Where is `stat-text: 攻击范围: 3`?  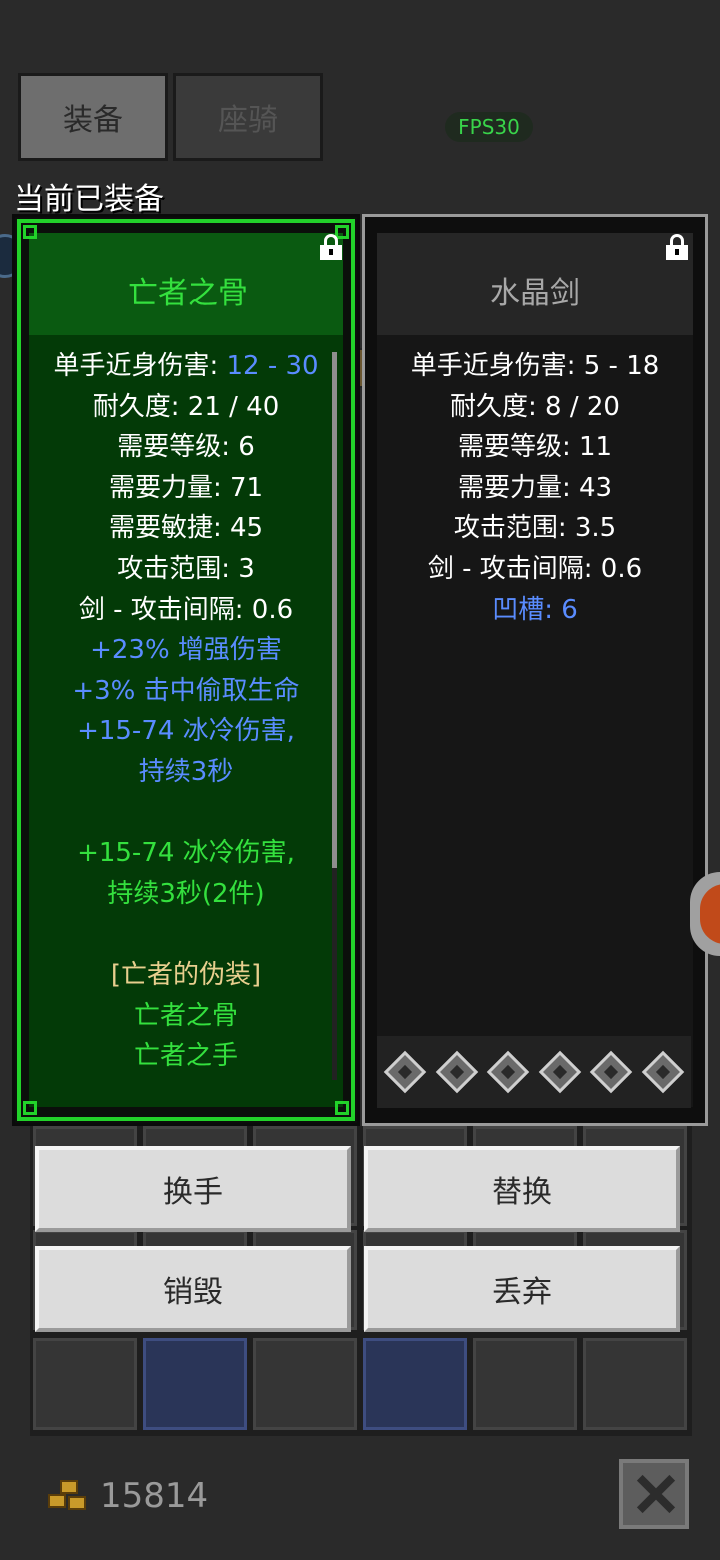 stat-text: 攻击范围: 3 is located at coordinates (186, 568).